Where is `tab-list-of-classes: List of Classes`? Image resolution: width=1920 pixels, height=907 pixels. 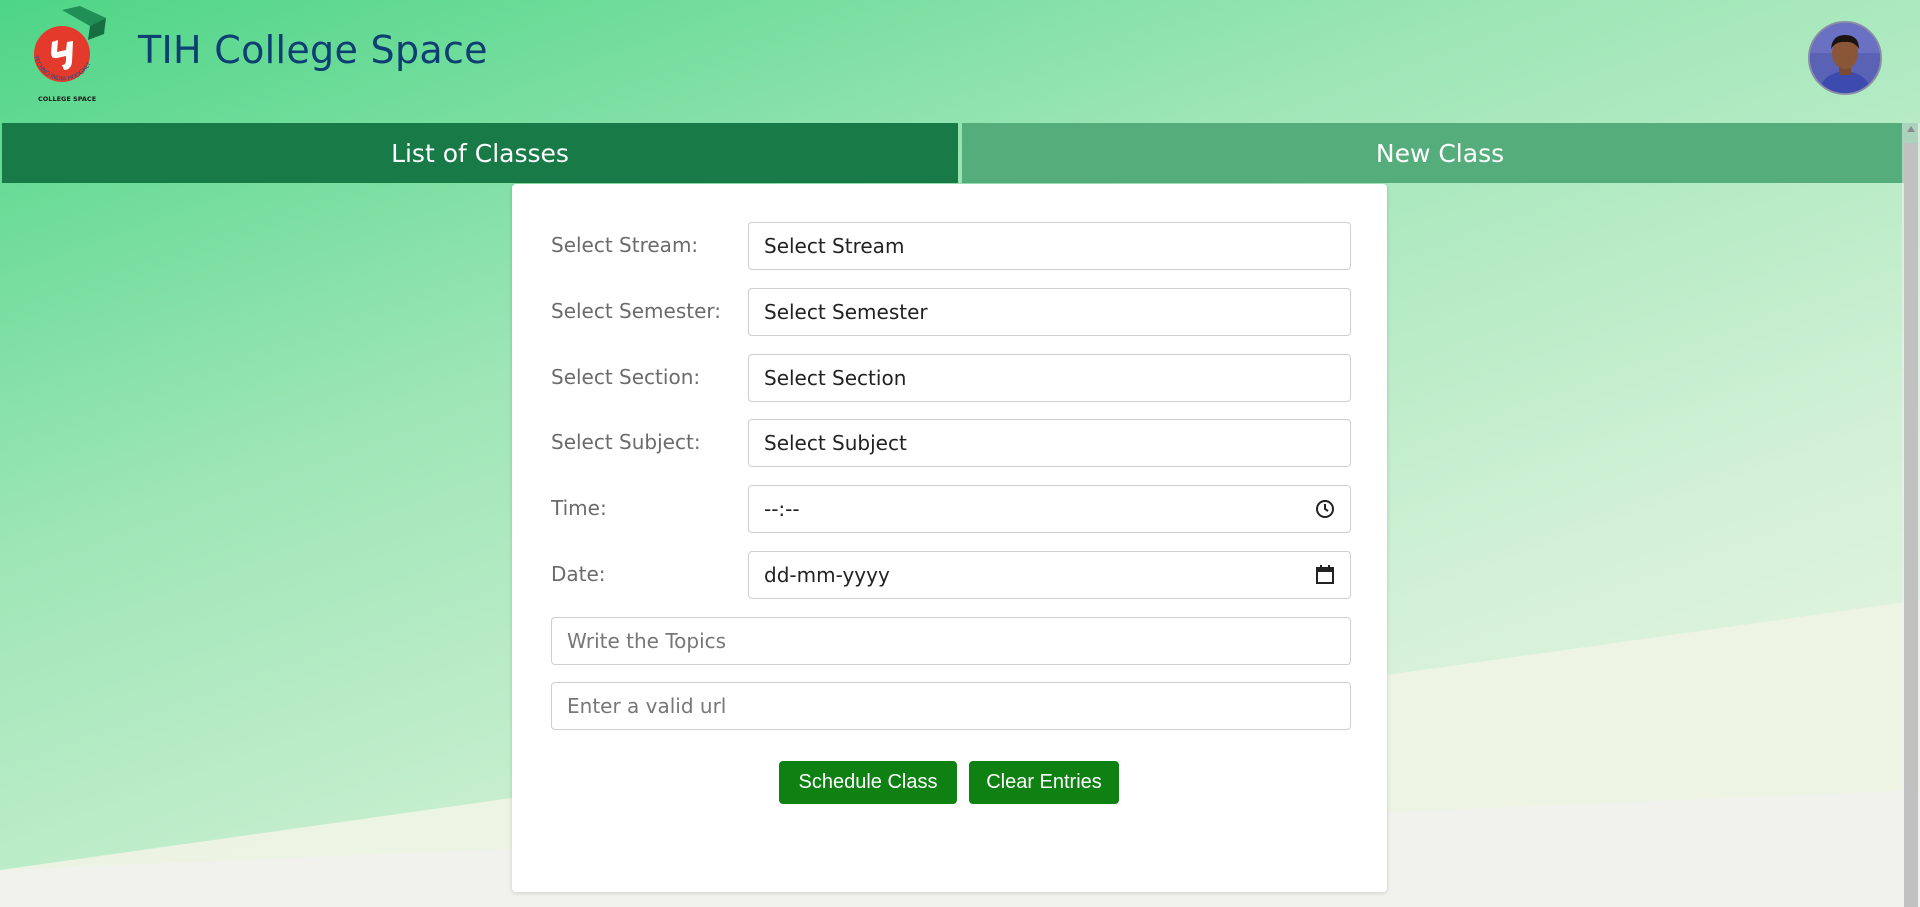
tab-list-of-classes: List of Classes is located at coordinates (480, 153).